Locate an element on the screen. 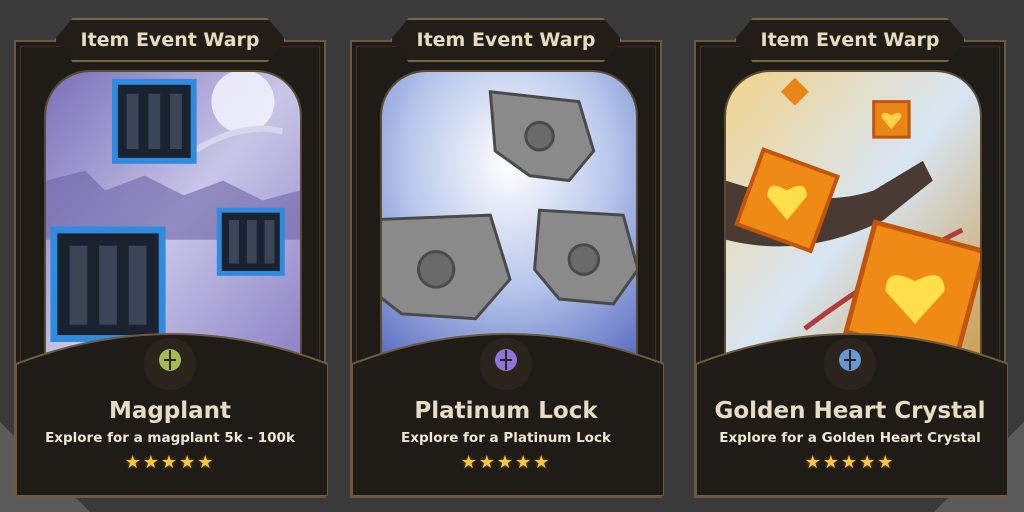 This screenshot has height=512, width=1024. card-title: Golden Heart Crystal is located at coordinates (850, 411).